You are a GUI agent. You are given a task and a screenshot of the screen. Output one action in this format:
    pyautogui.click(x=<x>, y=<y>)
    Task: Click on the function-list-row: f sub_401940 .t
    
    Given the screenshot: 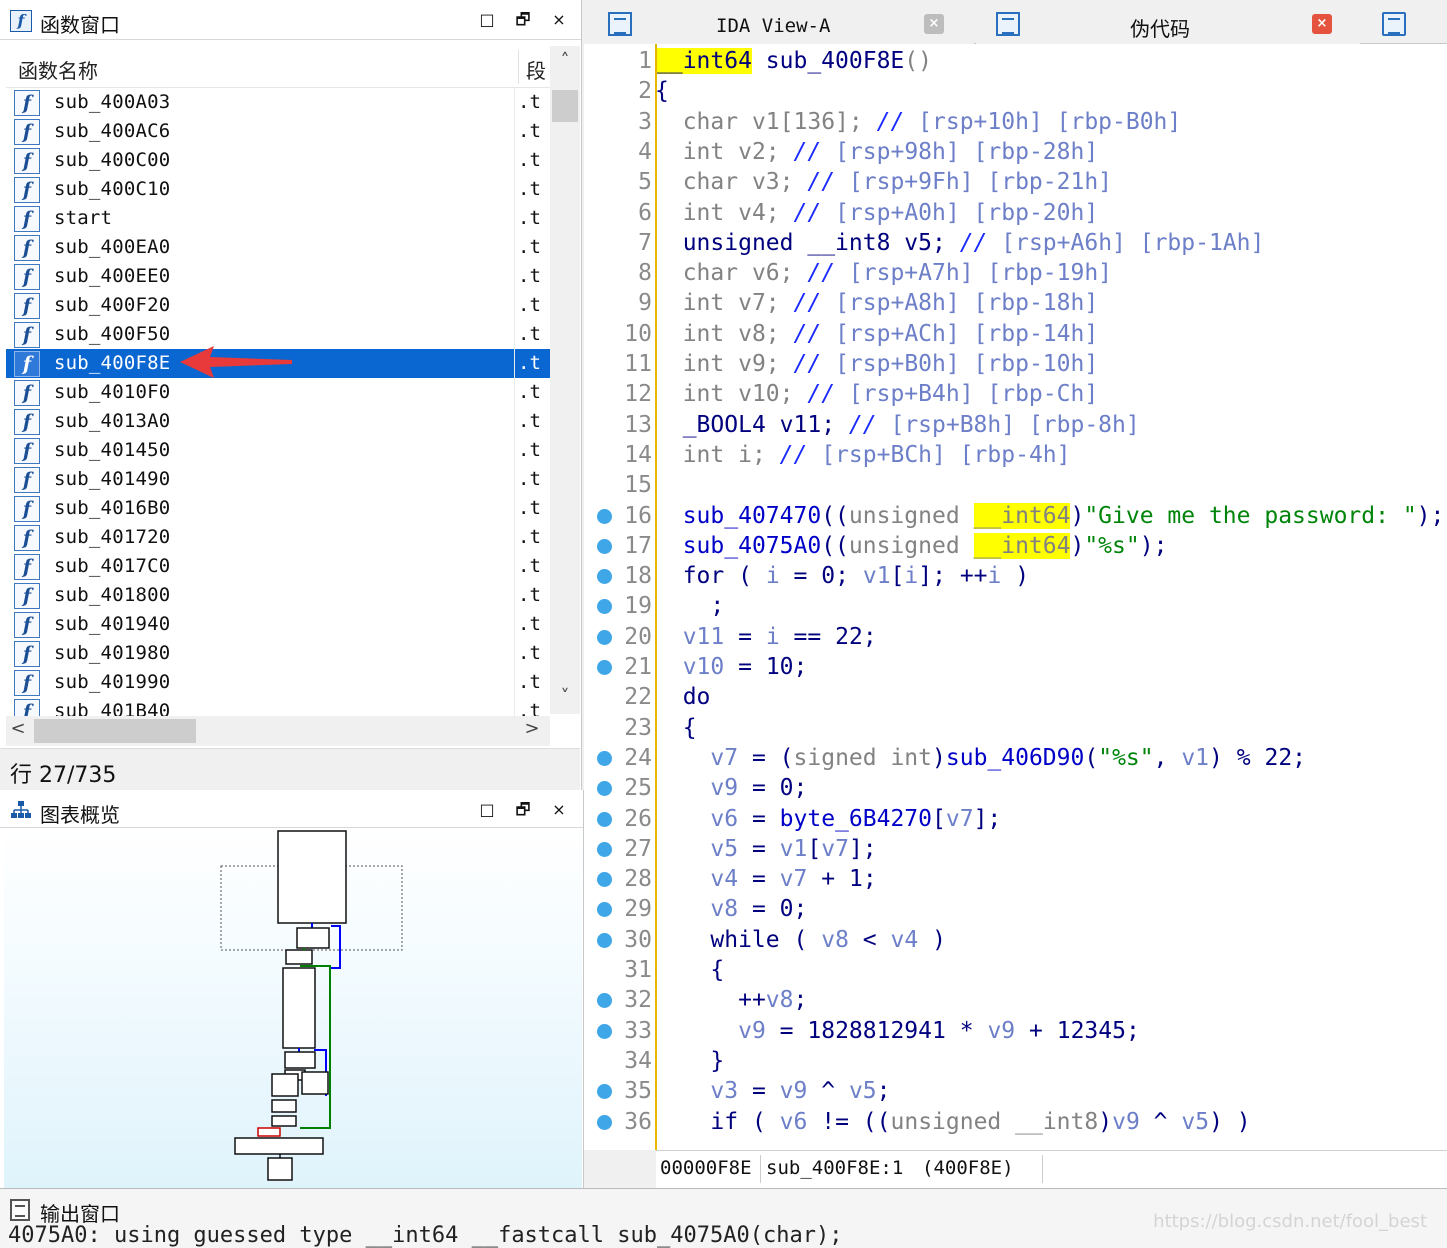 What is the action you would take?
    pyautogui.click(x=278, y=624)
    